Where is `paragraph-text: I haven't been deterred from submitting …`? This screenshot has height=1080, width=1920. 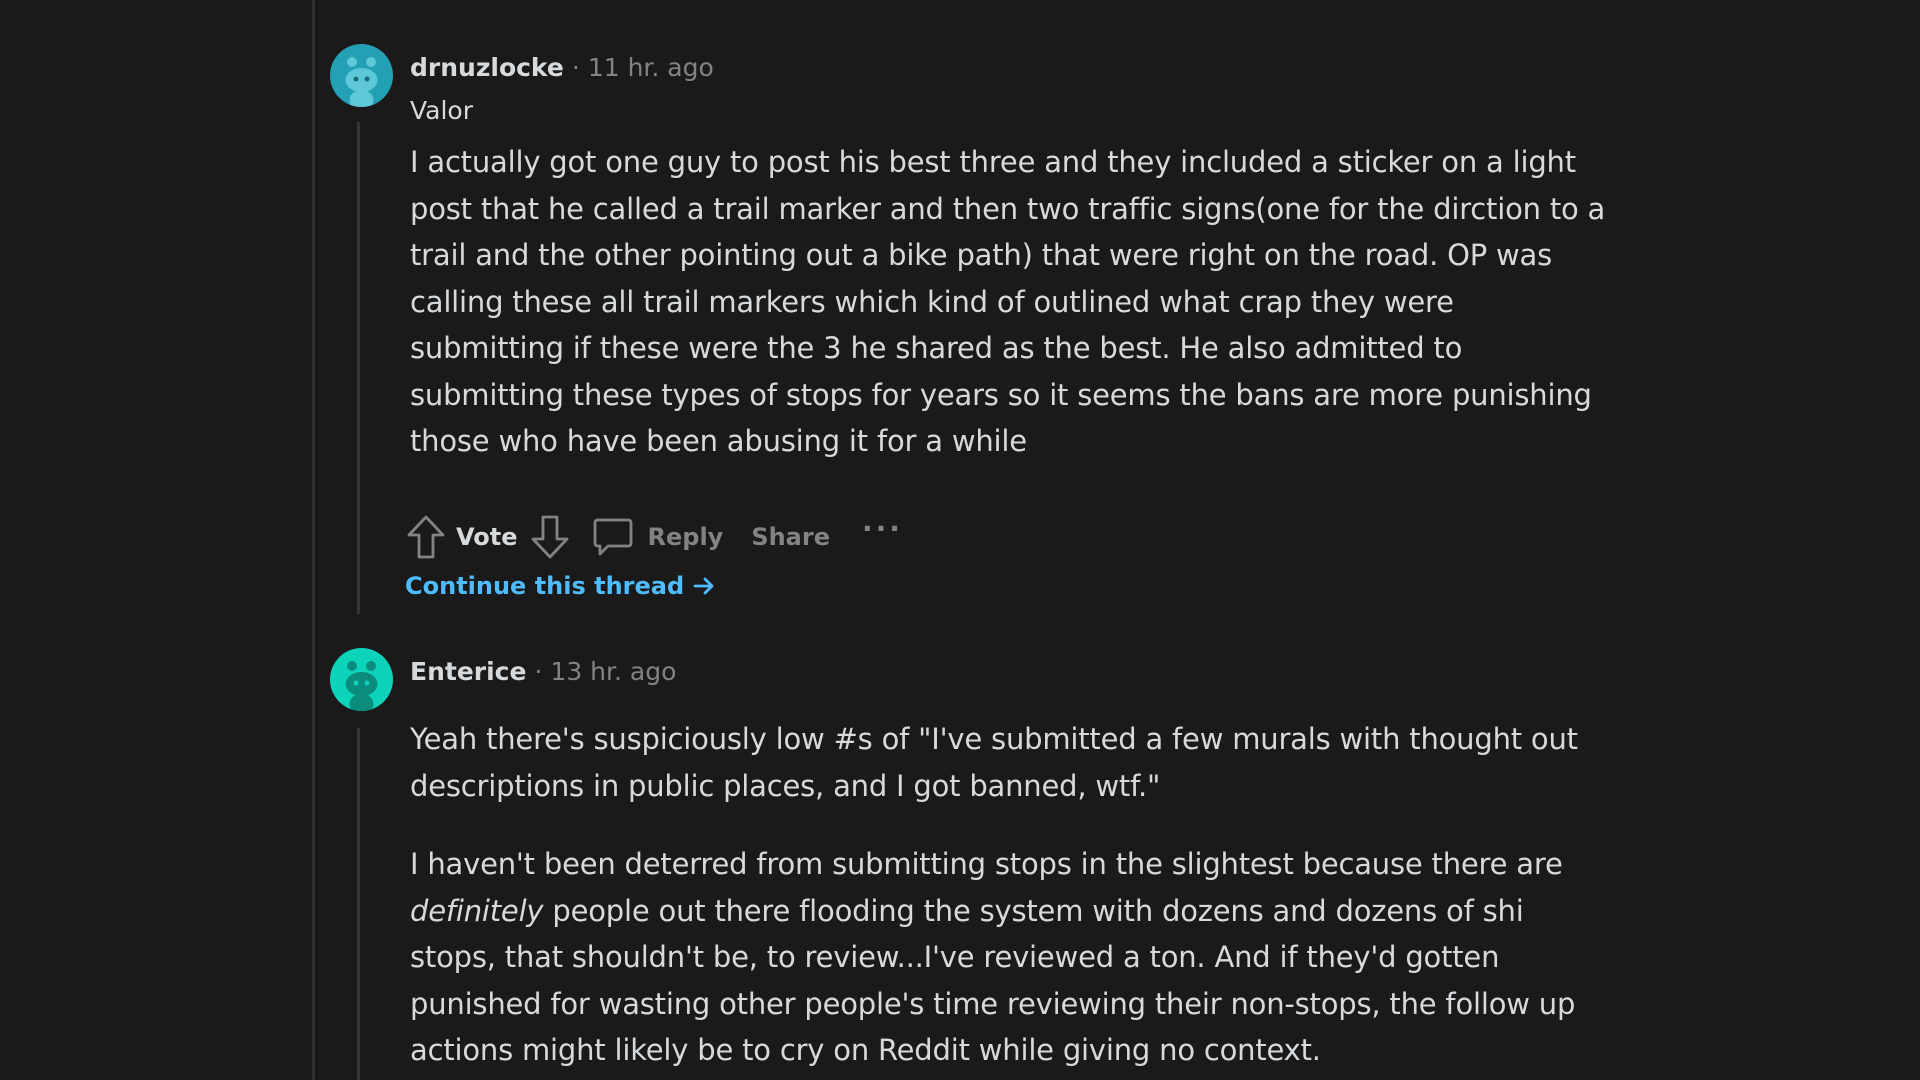 paragraph-text: I haven't been deterred from submitting … is located at coordinates (986, 864).